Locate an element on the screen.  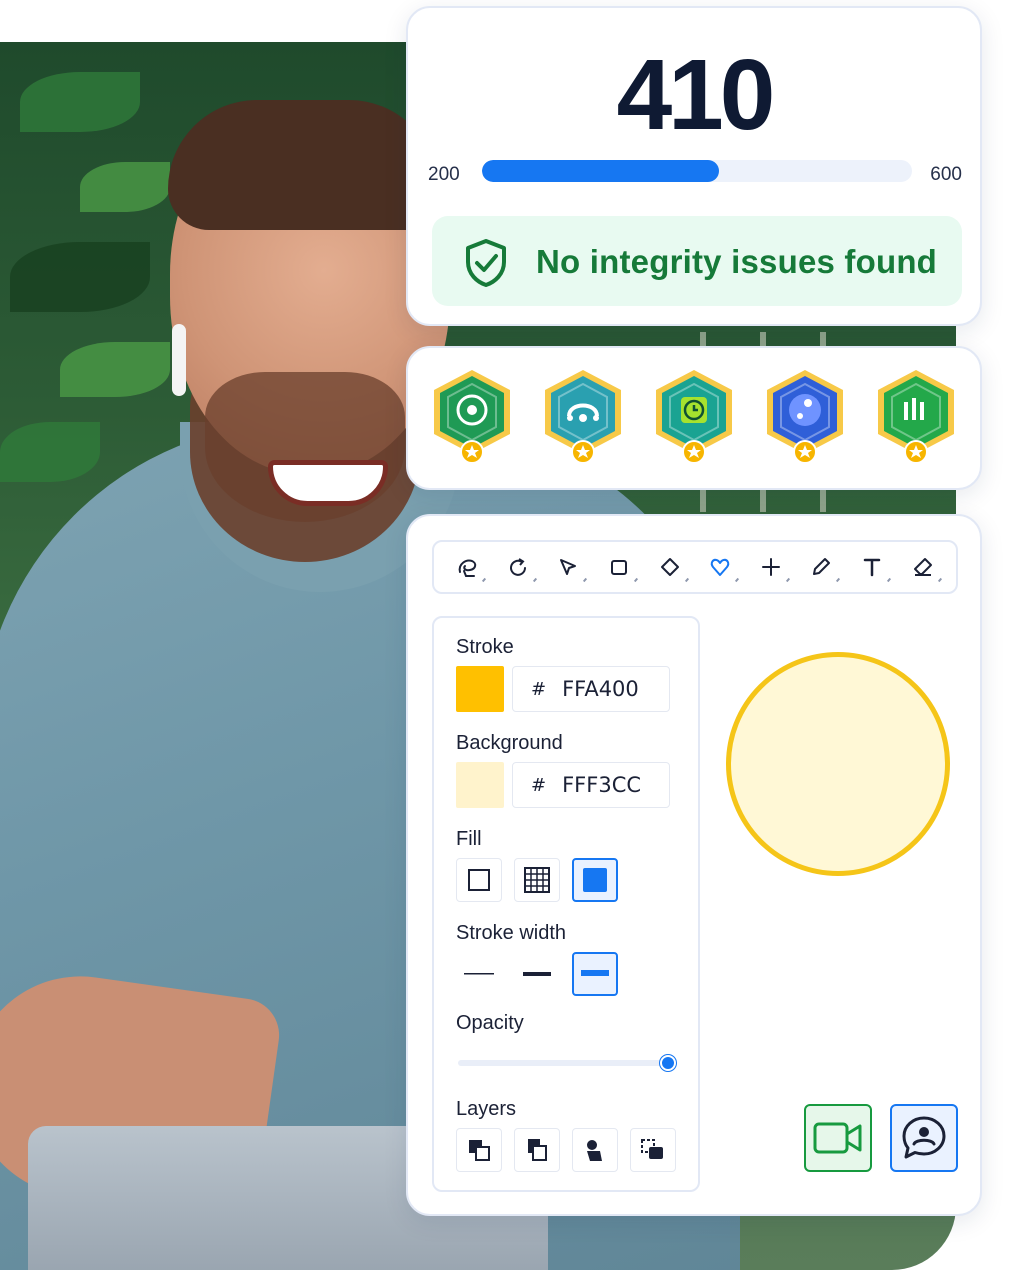
molecule-icon is located at coordinates (805, 417).